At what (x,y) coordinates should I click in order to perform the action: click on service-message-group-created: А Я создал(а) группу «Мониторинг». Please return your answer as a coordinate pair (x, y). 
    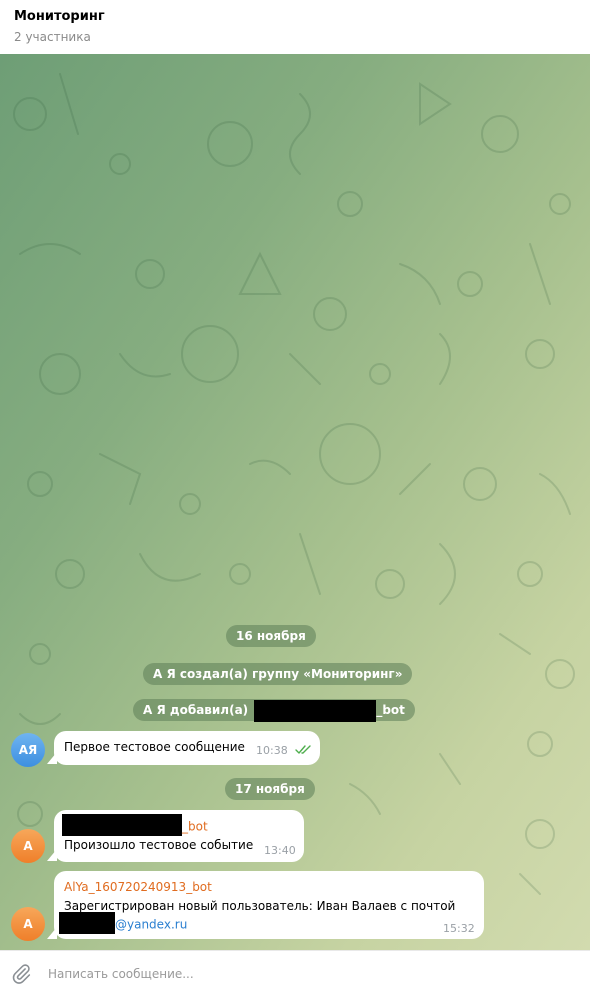
    Looking at the image, I should click on (278, 674).